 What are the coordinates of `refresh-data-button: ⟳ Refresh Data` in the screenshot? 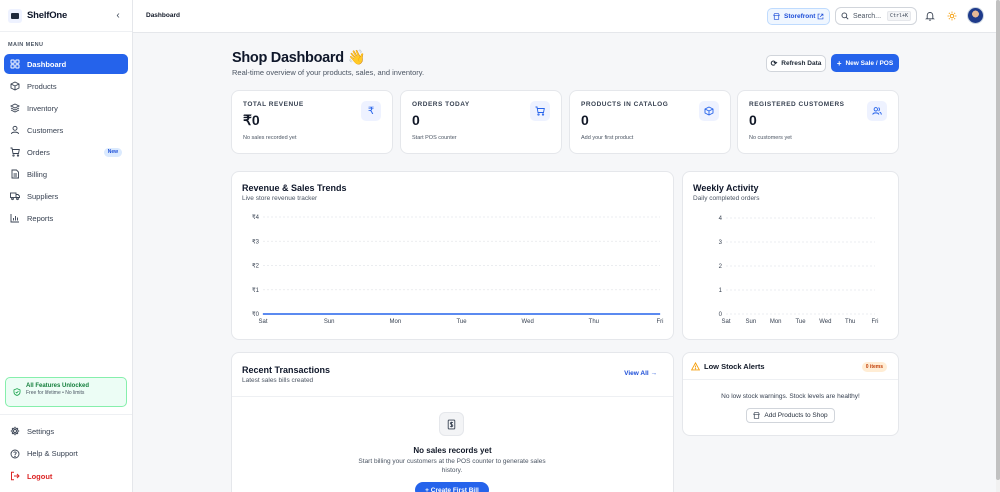 It's located at (796, 63).